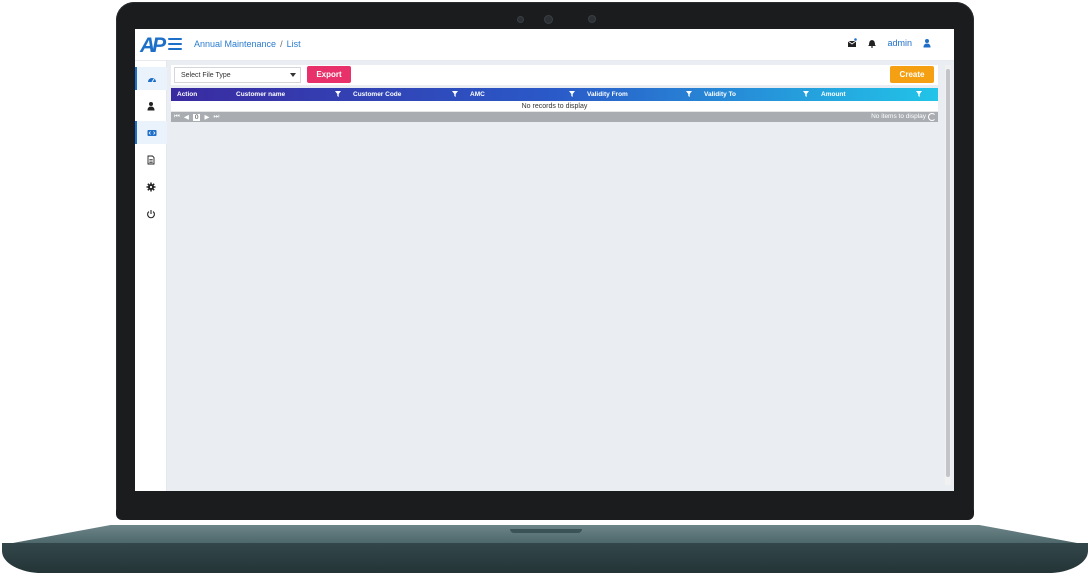 The width and height of the screenshot is (1090, 580). I want to click on mail-icon, so click(852, 43).